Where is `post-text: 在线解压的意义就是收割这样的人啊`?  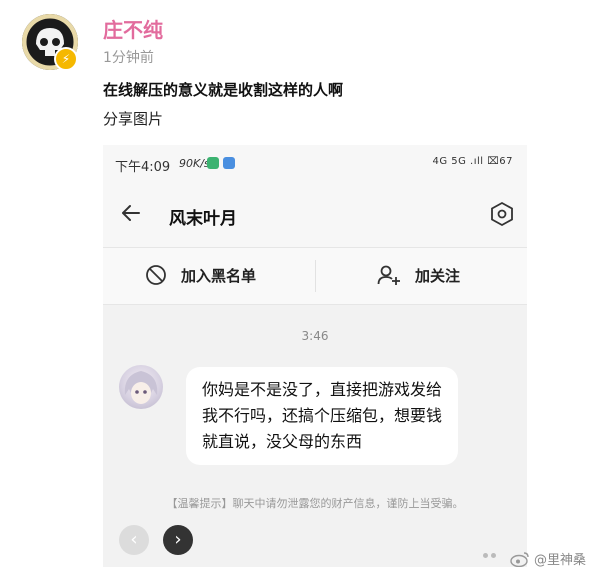
post-text: 在线解压的意义就是收割这样的人啊 is located at coordinates (223, 90).